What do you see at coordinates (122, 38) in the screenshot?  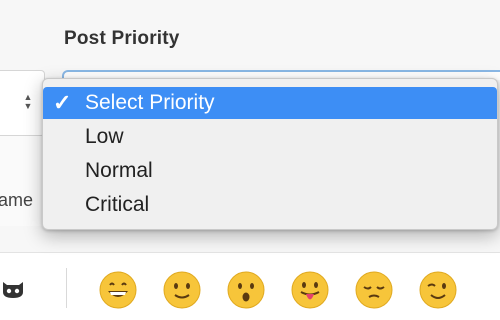 I see `post-priority-label: Post Priority` at bounding box center [122, 38].